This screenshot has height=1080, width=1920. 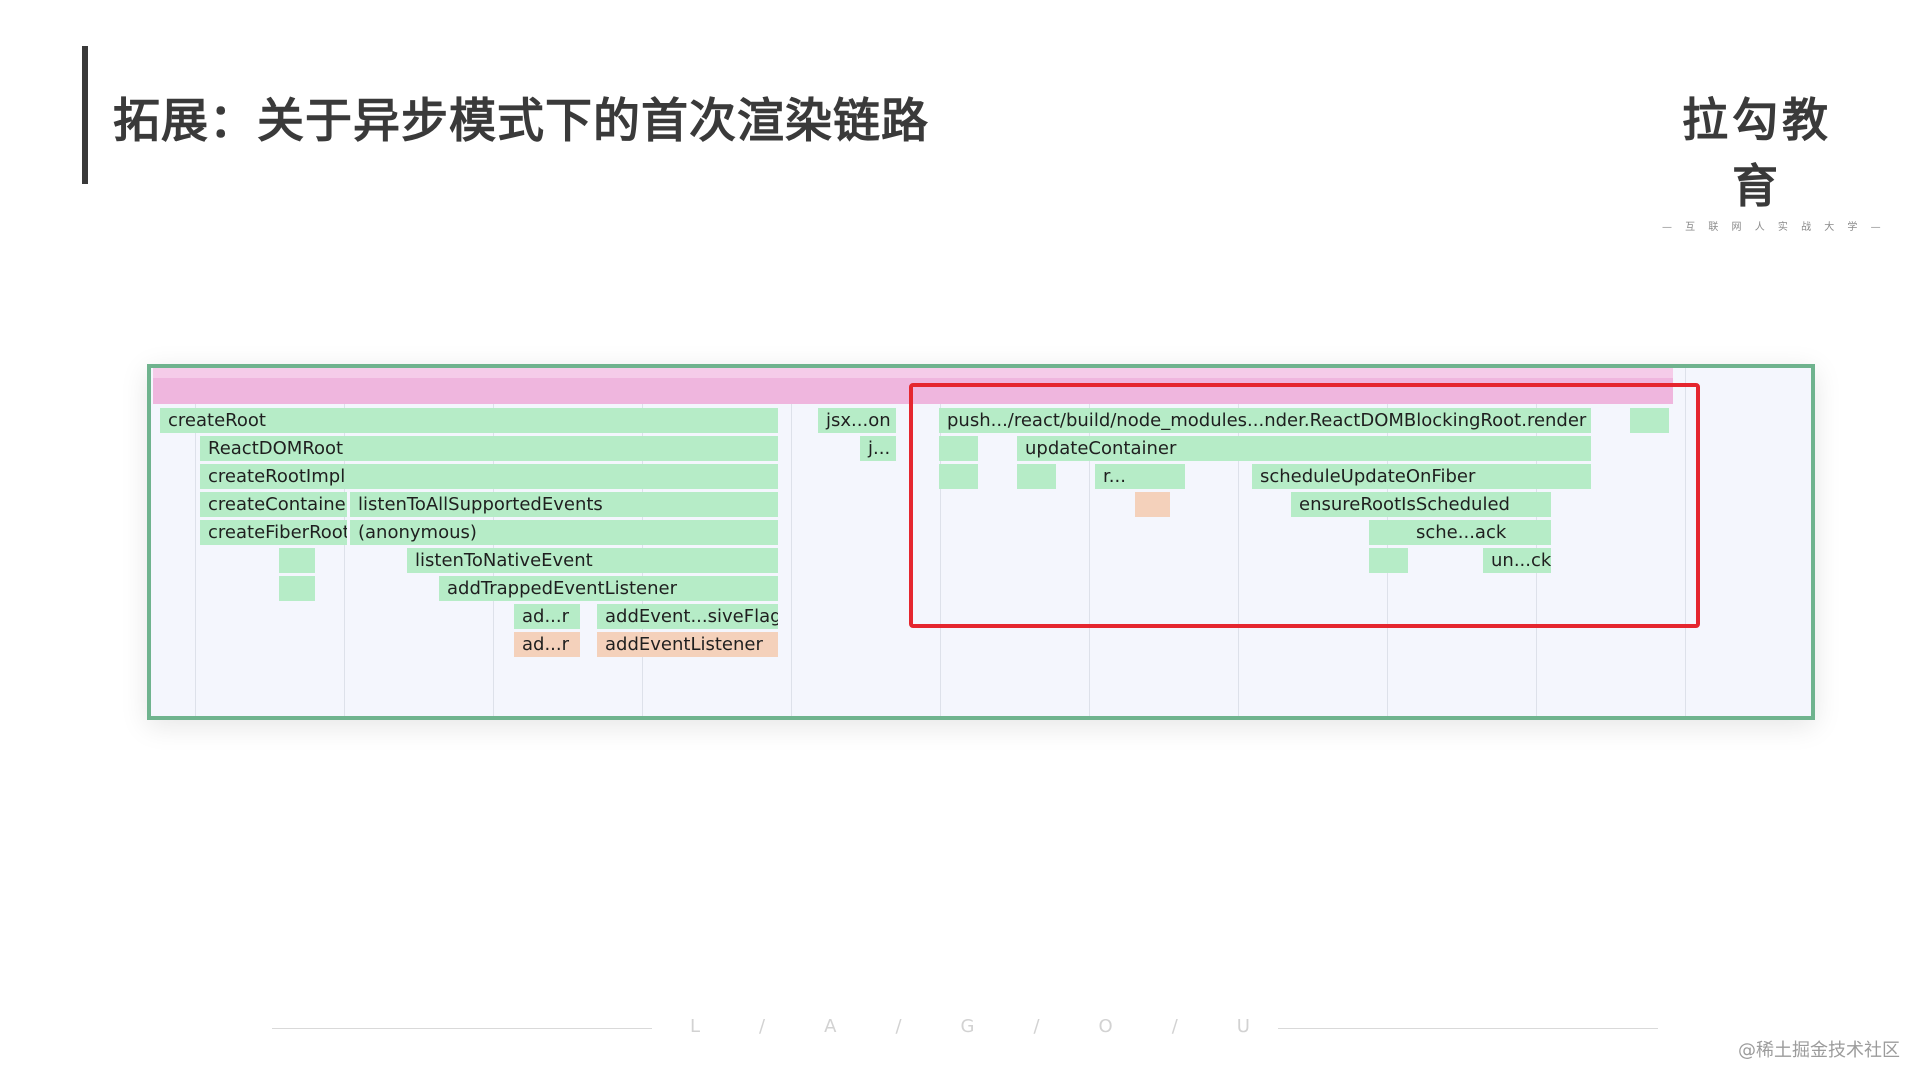 What do you see at coordinates (1468, 1028) in the screenshot?
I see `footer-line-right` at bounding box center [1468, 1028].